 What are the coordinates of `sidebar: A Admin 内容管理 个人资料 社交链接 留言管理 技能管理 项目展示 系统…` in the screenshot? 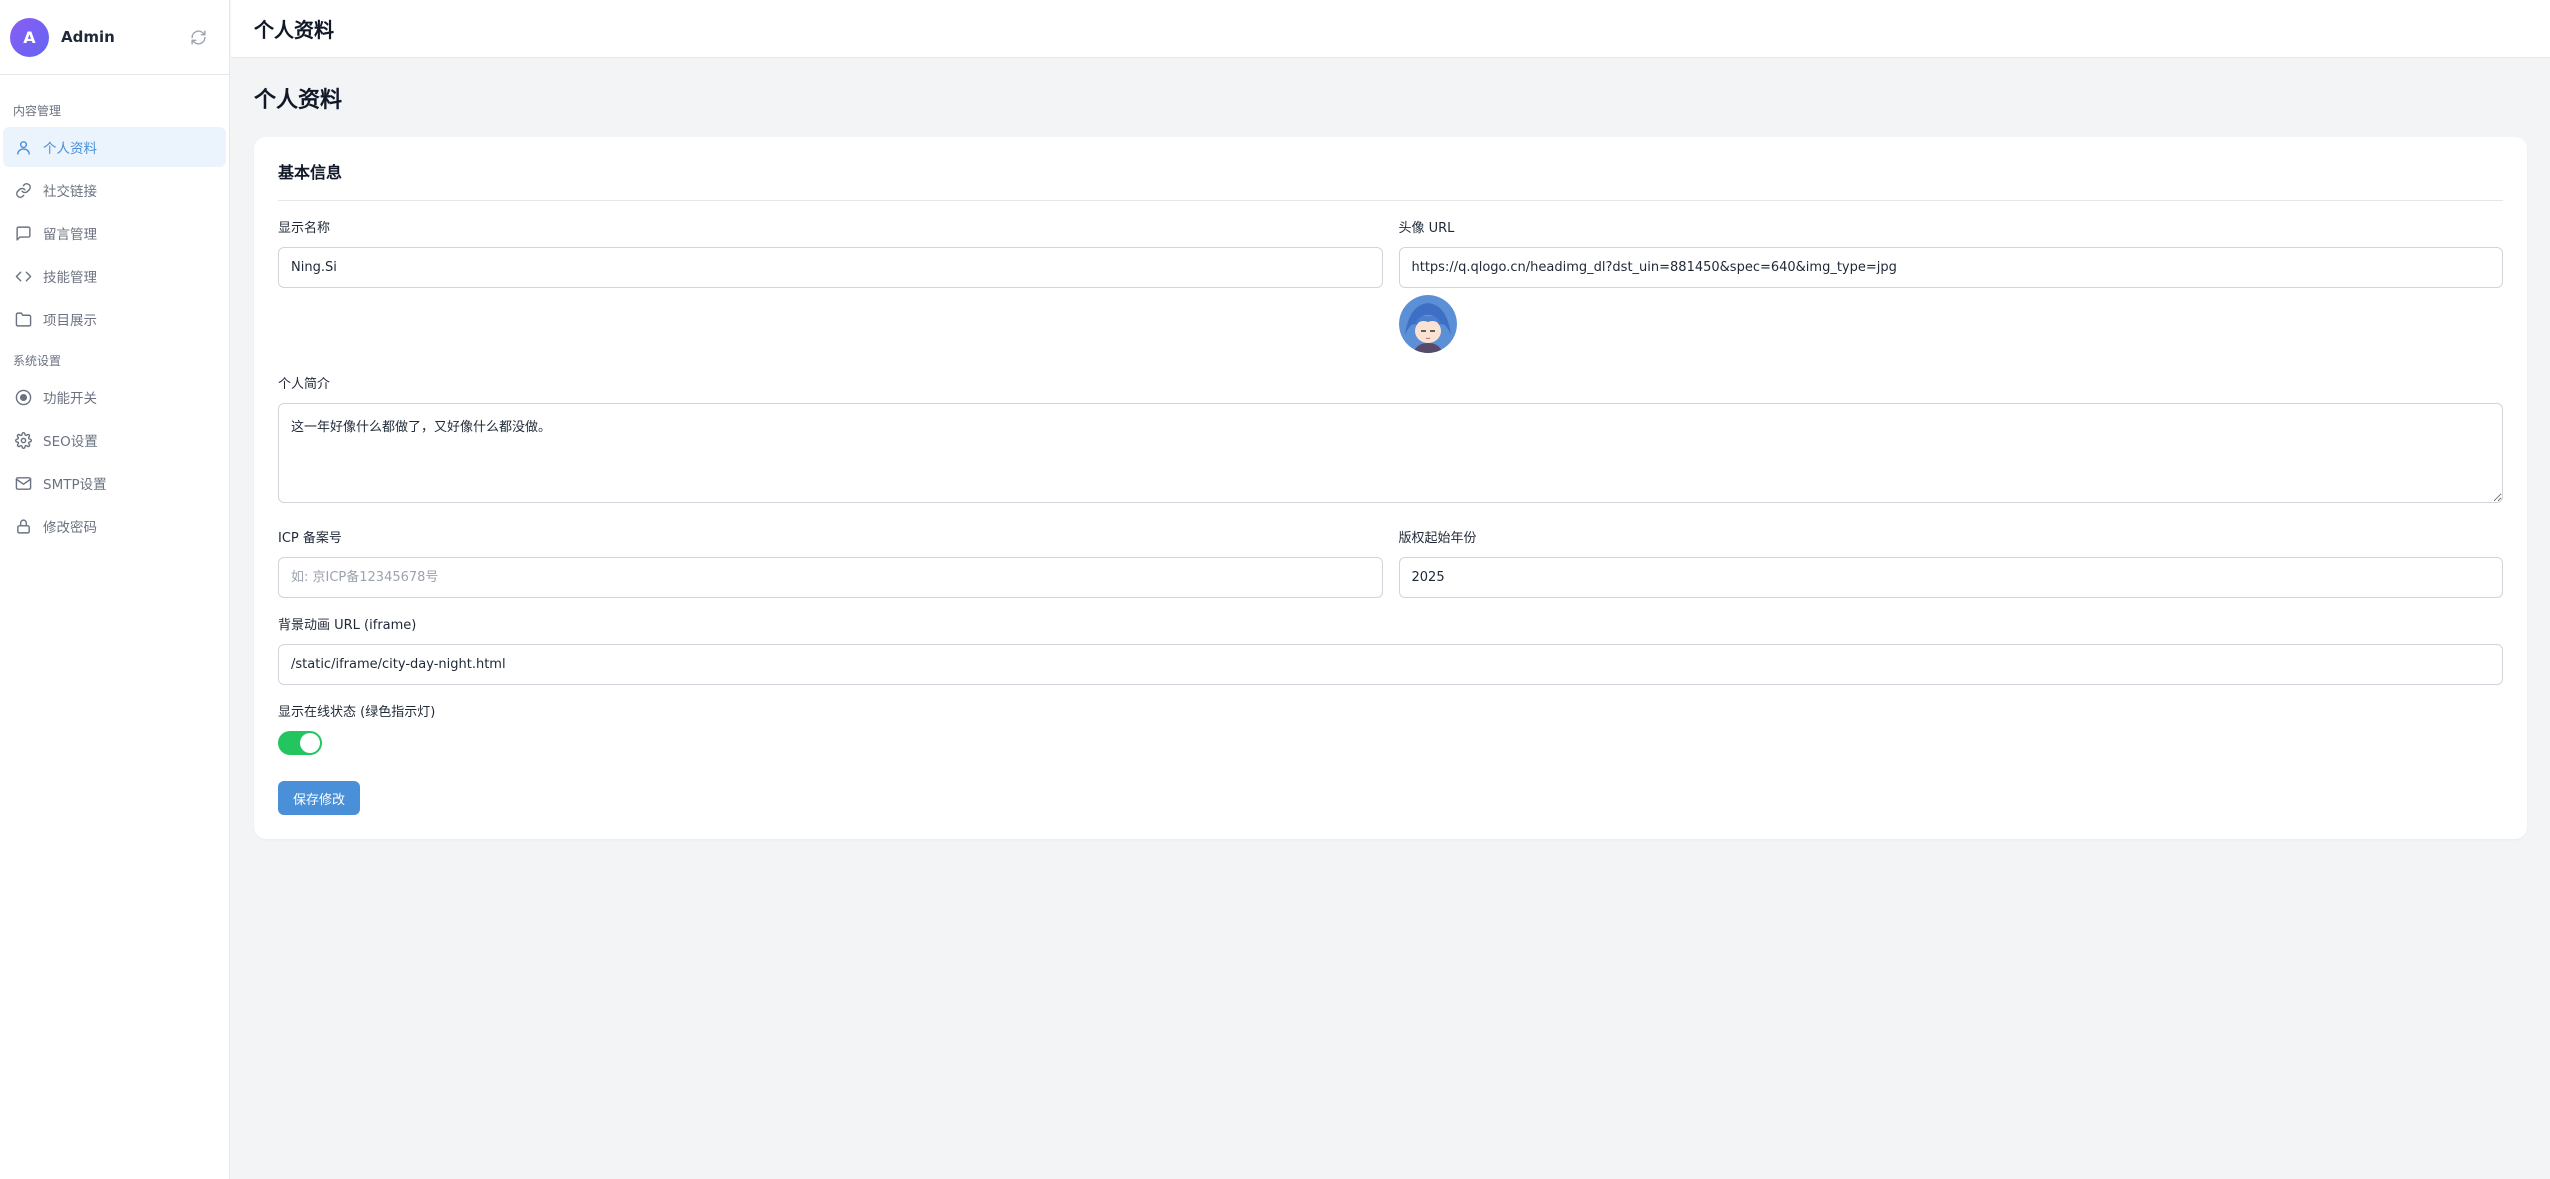 It's located at (115, 589).